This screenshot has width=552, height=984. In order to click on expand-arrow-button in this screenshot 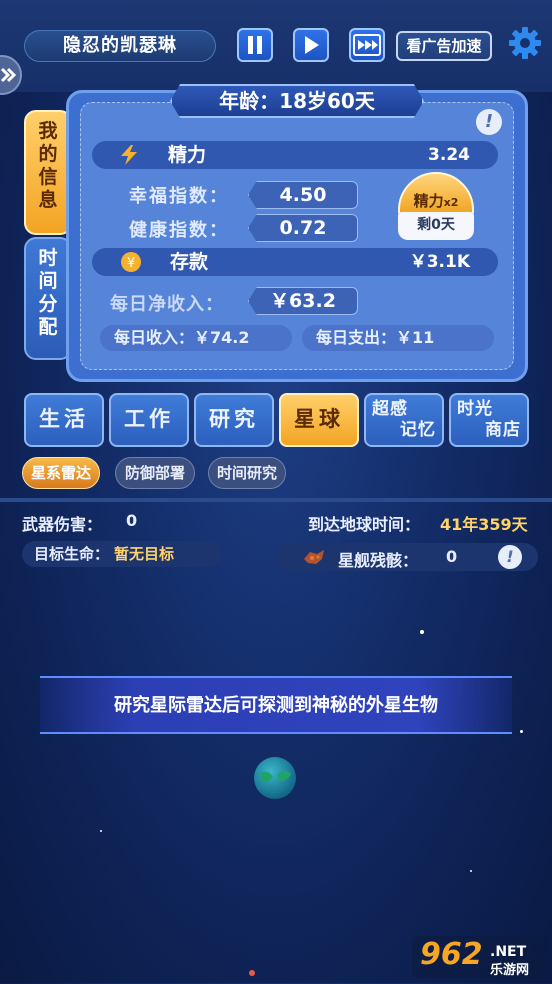, I will do `click(11, 75)`.